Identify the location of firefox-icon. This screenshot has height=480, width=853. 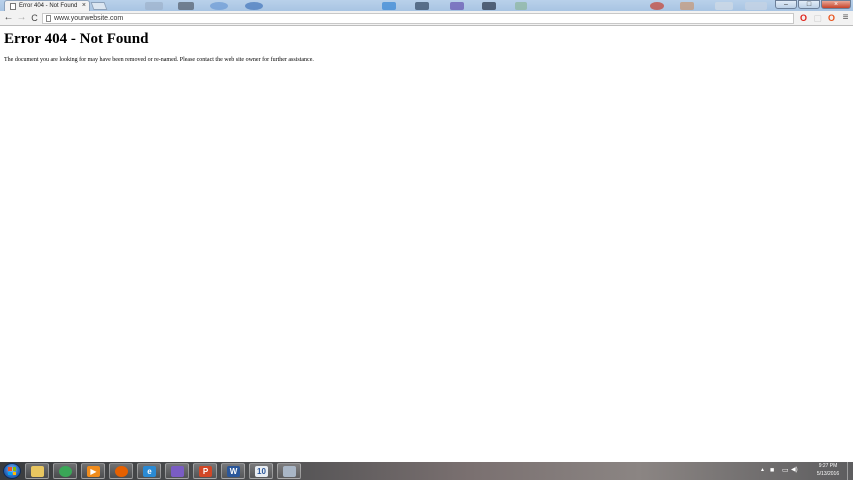
(121, 471).